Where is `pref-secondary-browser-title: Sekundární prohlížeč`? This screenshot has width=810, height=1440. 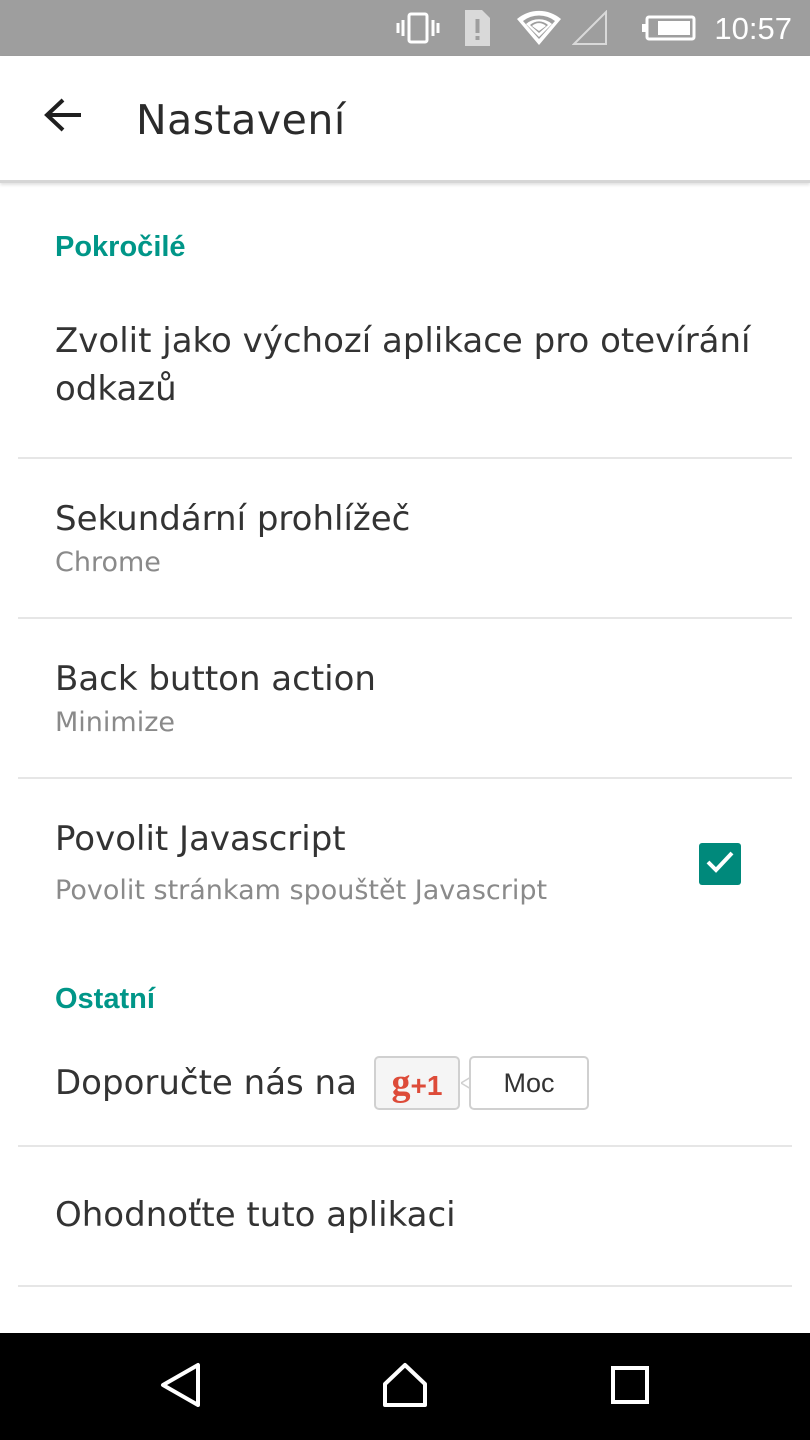 pref-secondary-browser-title: Sekundární prohlížeč is located at coordinates (233, 519).